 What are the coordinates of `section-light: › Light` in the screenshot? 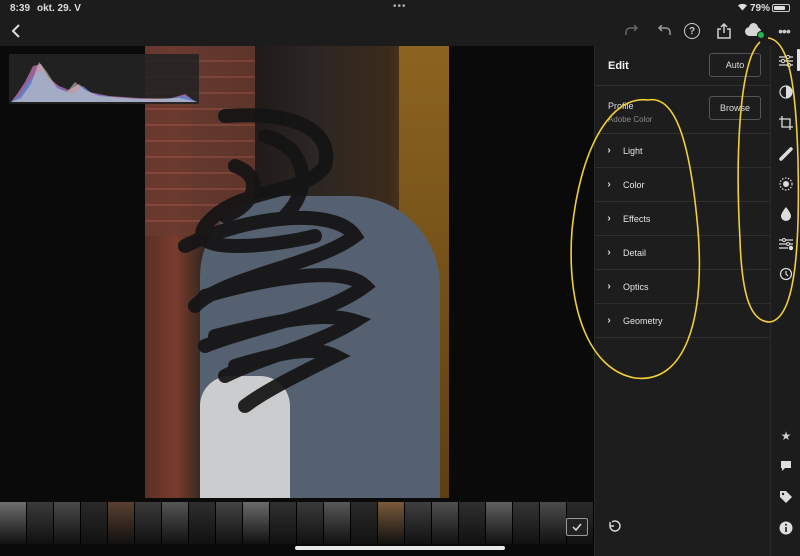 It's located at (683, 151).